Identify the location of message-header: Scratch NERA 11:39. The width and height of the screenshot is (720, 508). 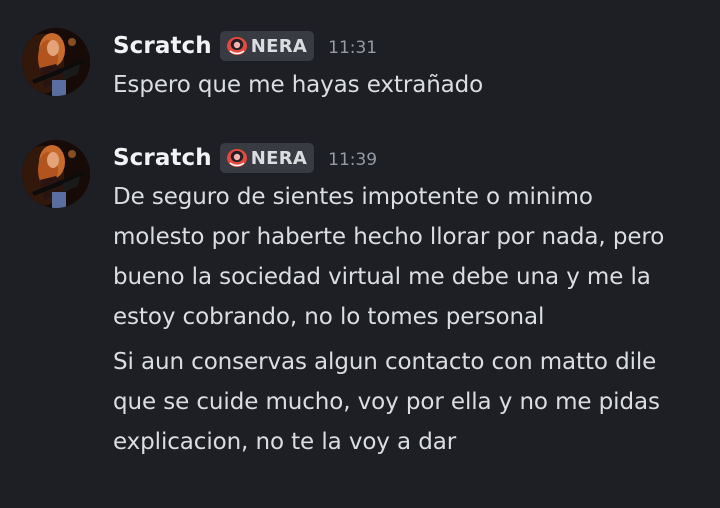
(245, 158).